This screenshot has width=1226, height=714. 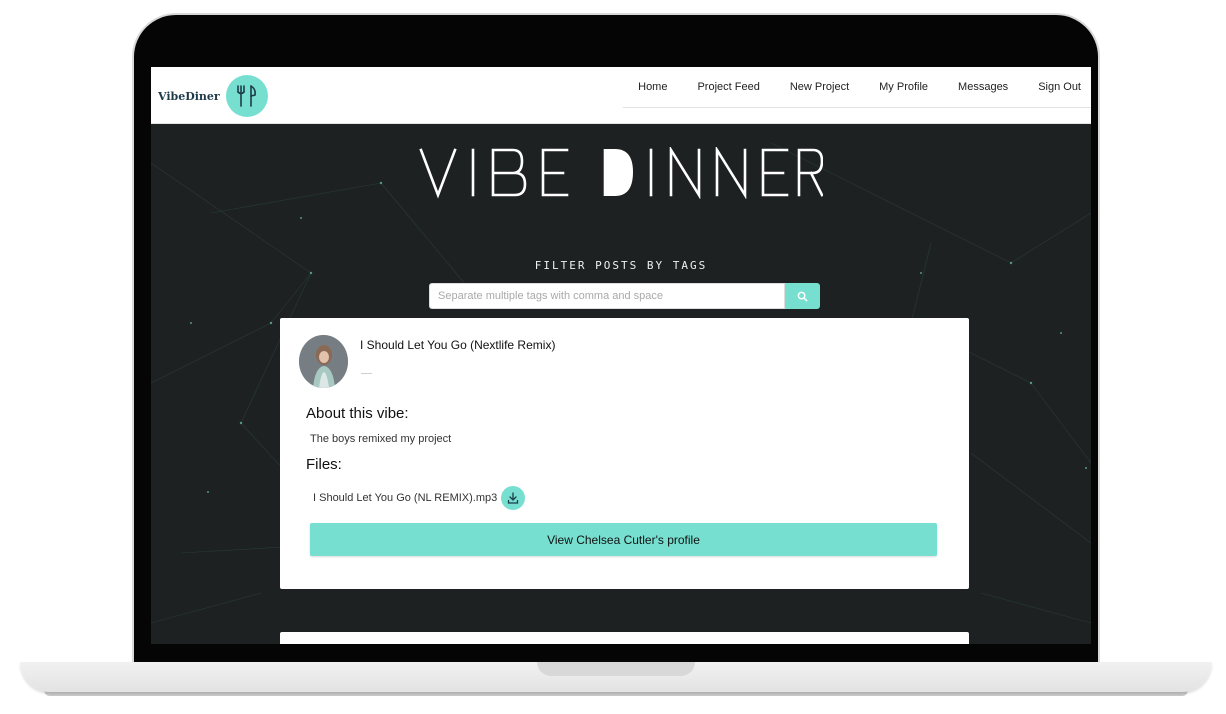 What do you see at coordinates (607, 296) in the screenshot?
I see `tag-search-input` at bounding box center [607, 296].